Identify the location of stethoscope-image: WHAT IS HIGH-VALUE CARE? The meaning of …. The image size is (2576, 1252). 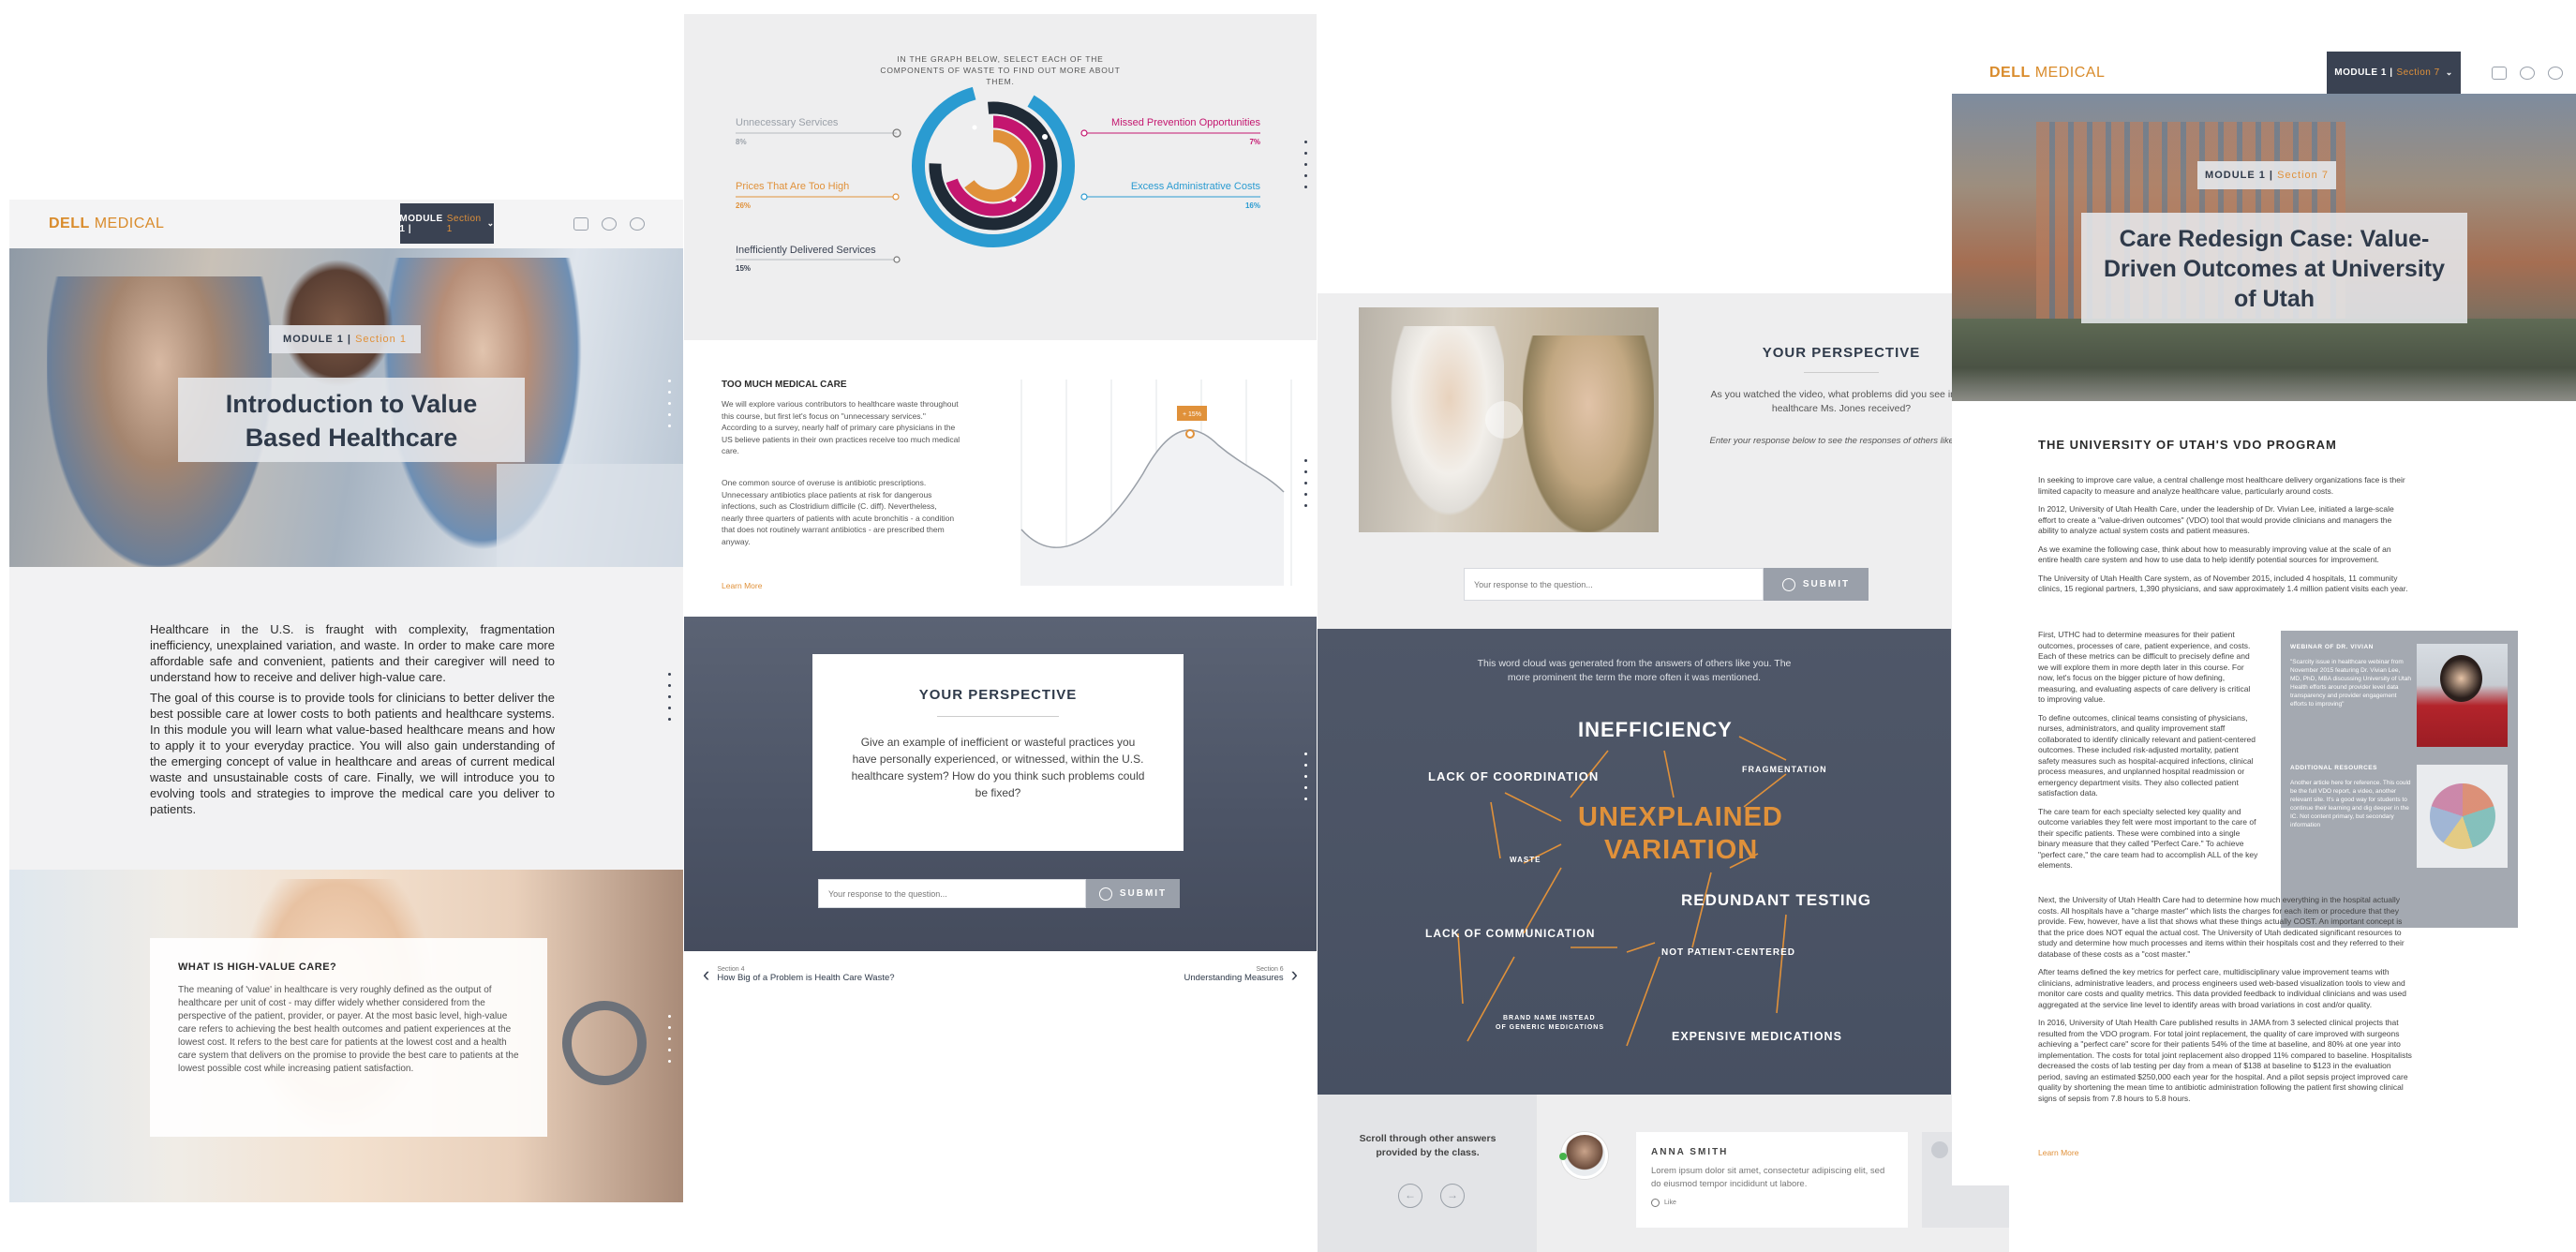
(346, 1036).